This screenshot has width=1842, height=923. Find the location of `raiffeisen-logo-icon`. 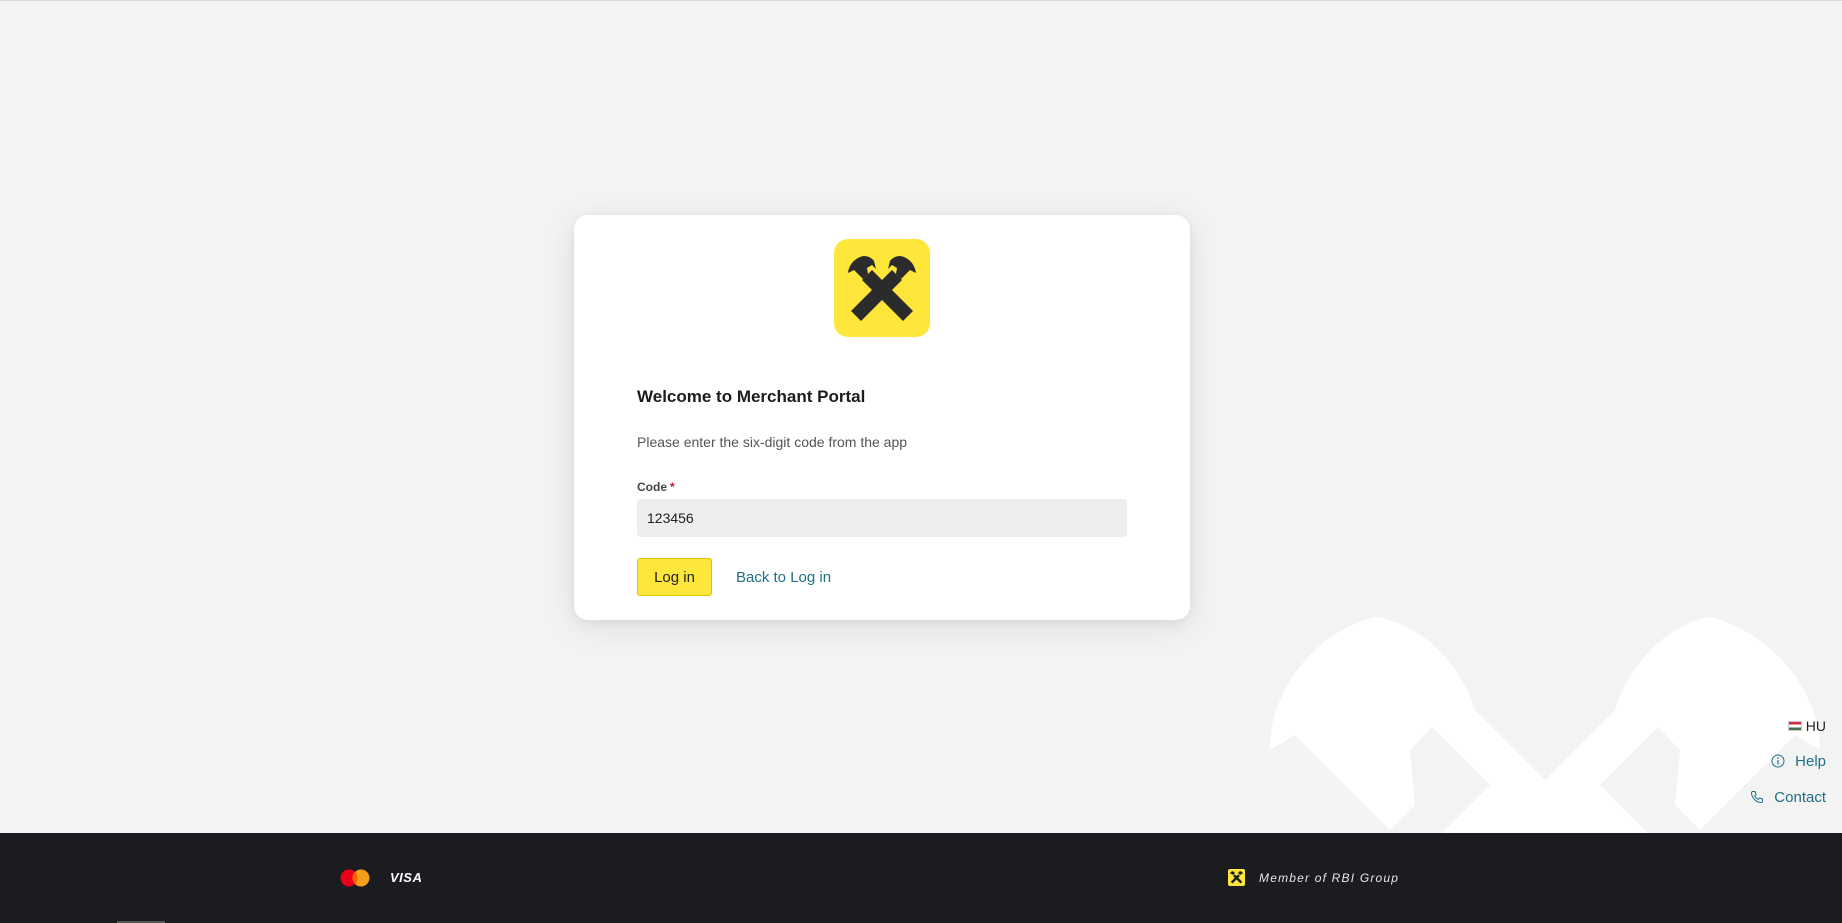

raiffeisen-logo-icon is located at coordinates (882, 288).